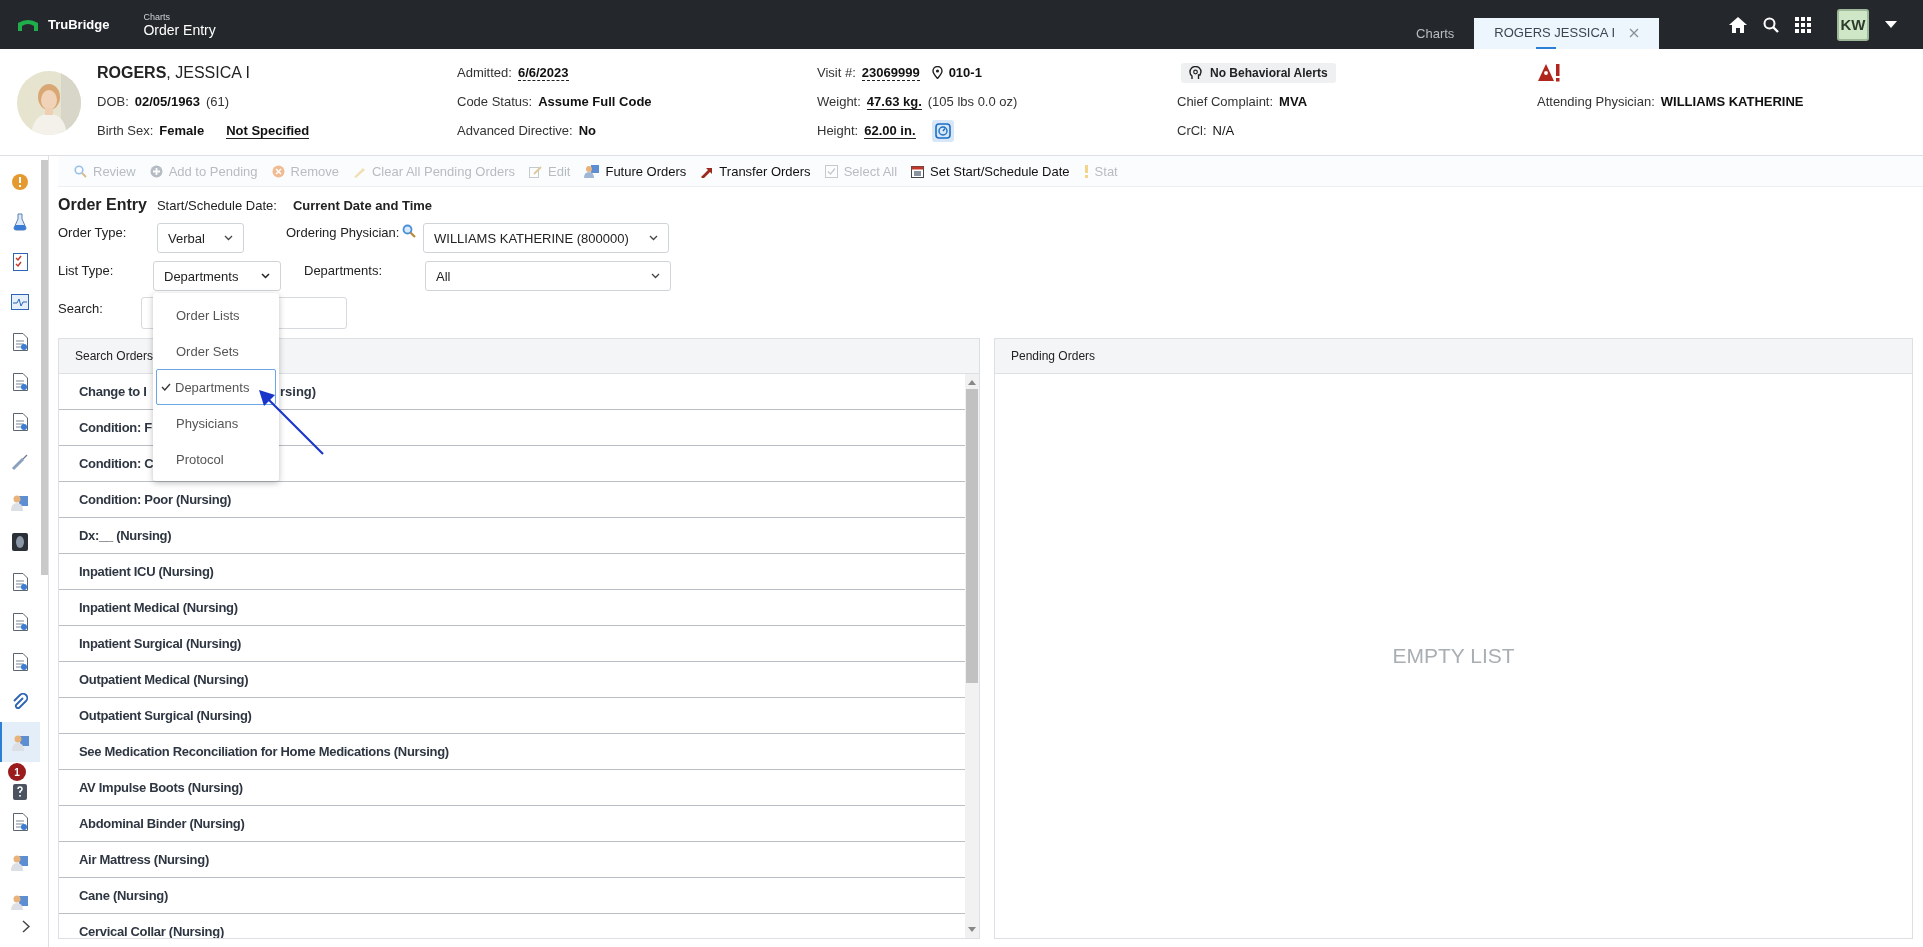  I want to click on ordering-physician-select: WILLIAMS KATHERINE (800000), so click(546, 238).